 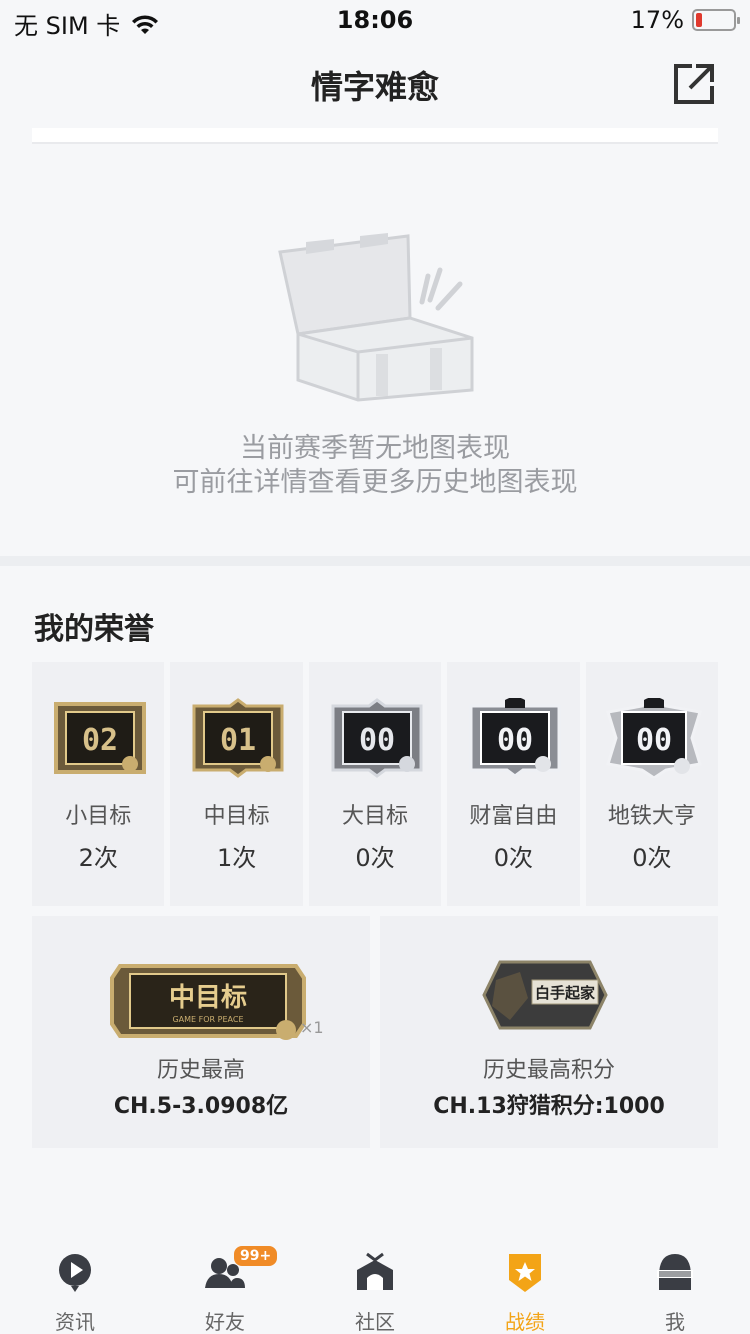 I want to click on page-title: 情字难愈, so click(x=374, y=87).